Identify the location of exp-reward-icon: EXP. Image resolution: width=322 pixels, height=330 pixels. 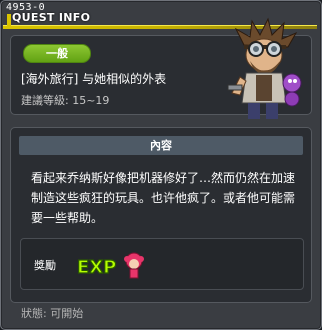
(112, 265).